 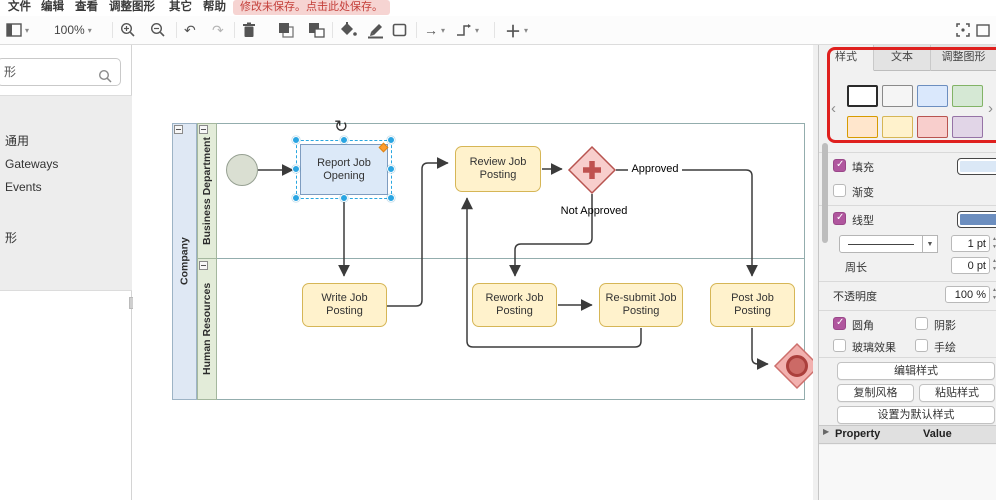 I want to click on lane-bar-business-department: Business Department, so click(x=207, y=191).